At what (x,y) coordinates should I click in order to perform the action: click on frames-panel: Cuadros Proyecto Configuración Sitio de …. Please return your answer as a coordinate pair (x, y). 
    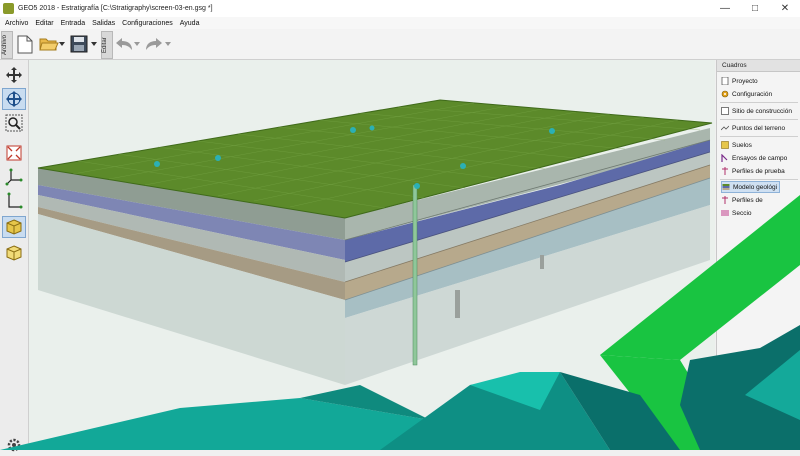
    Looking at the image, I should click on (758, 255).